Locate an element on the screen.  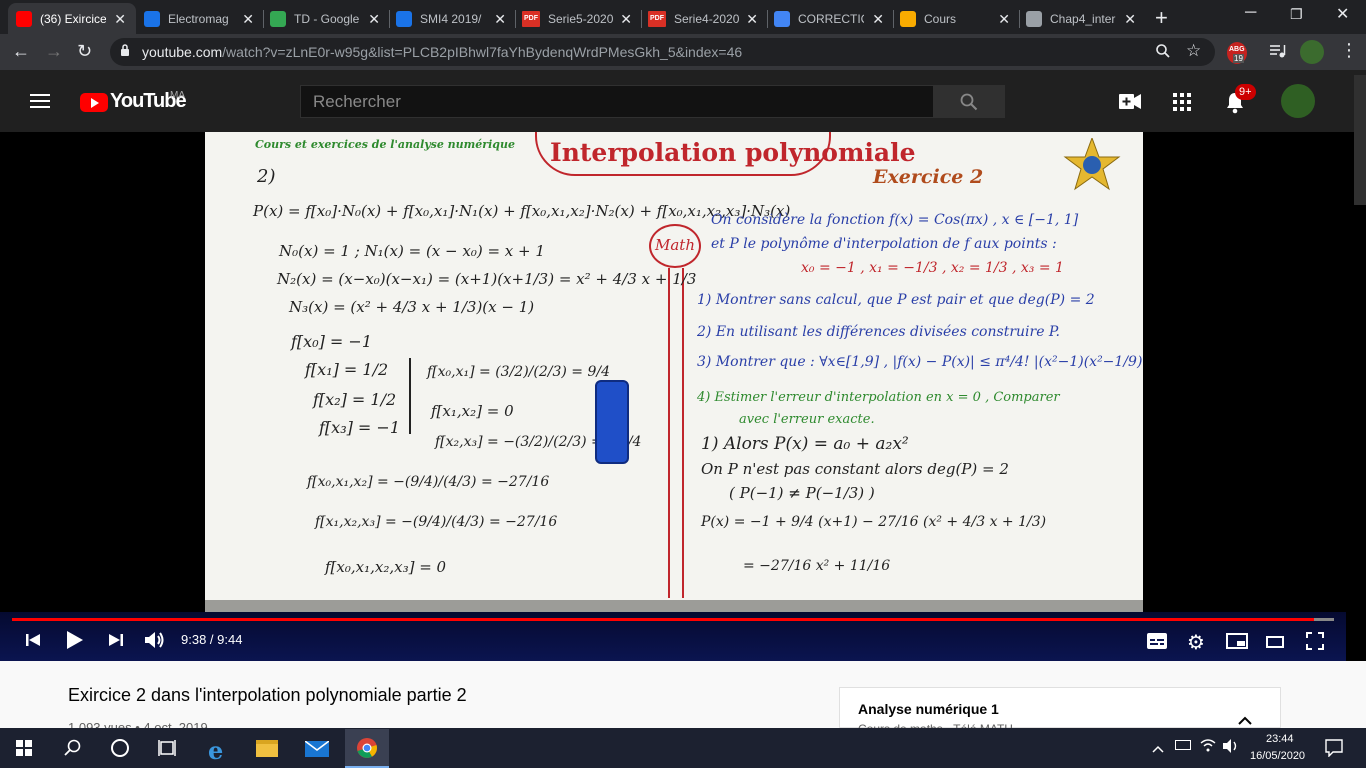
profile-avatar is located at coordinates (1312, 52).